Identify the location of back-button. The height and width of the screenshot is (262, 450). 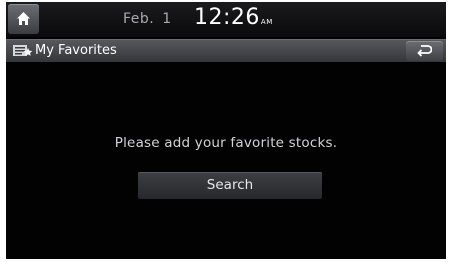
(424, 51).